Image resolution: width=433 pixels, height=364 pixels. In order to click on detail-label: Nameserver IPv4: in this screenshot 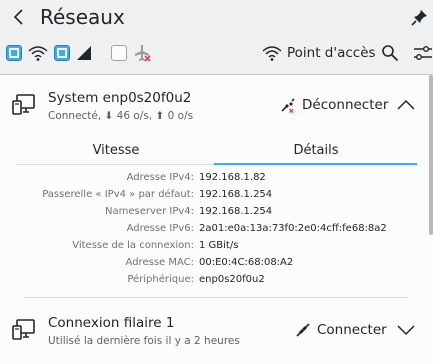, I will do `click(149, 211)`.